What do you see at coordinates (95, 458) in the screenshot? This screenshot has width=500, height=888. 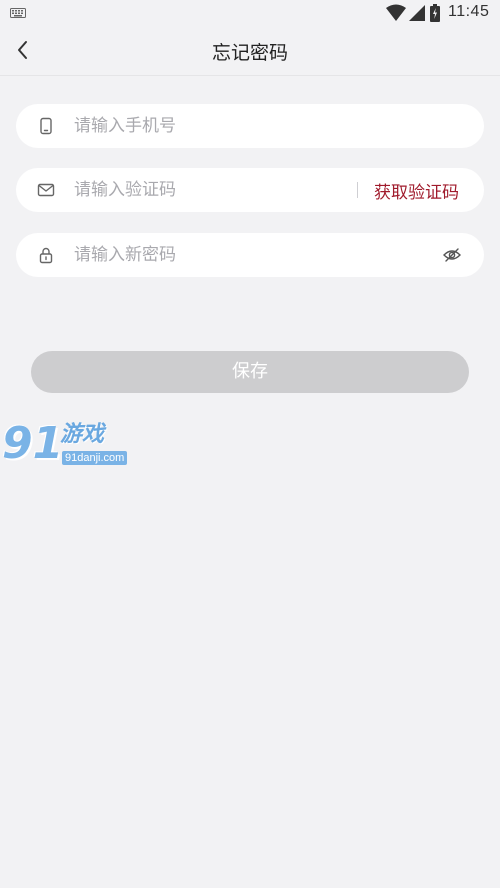 I see `watermark-url: 91danji.com` at bounding box center [95, 458].